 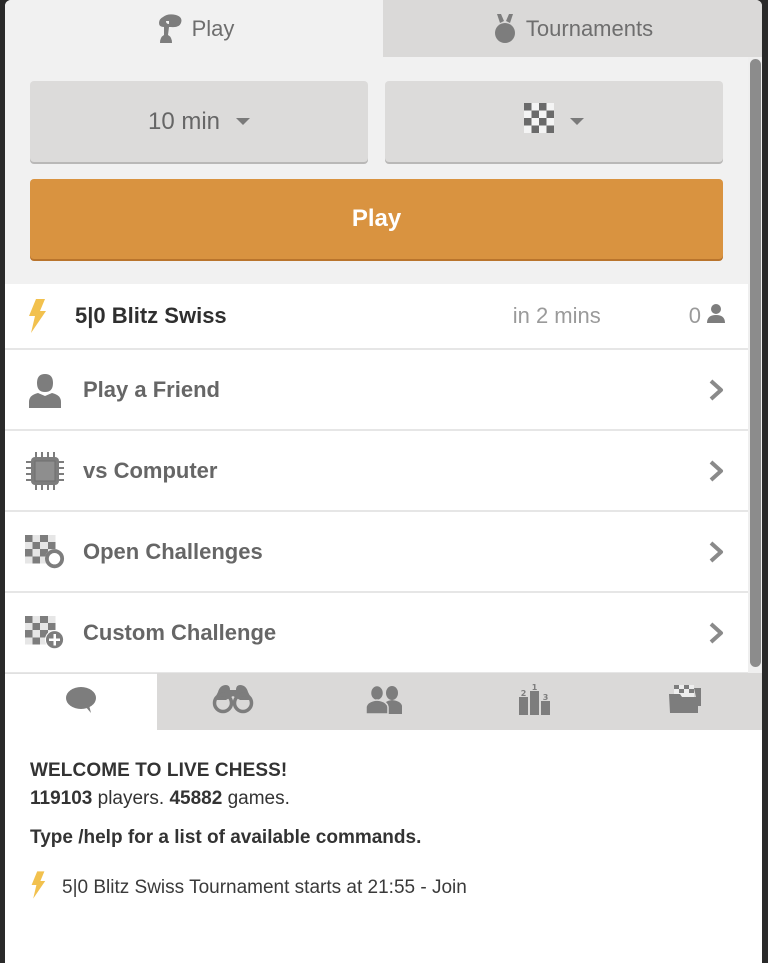 I want to click on medal-icon, so click(x=505, y=29).